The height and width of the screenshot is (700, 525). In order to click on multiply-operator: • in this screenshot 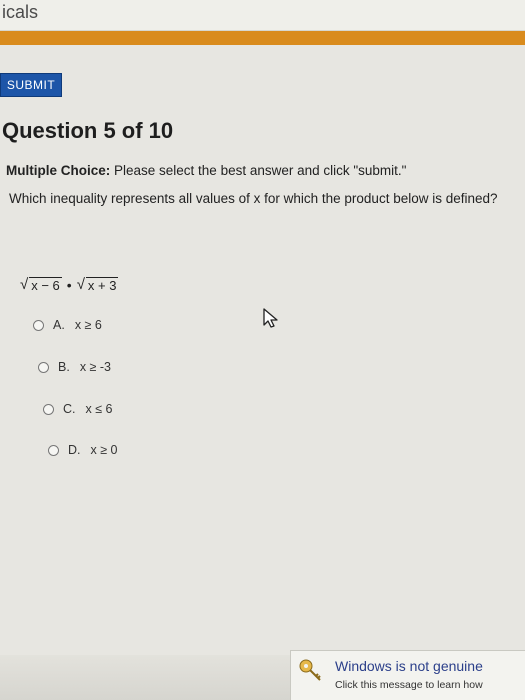, I will do `click(69, 284)`.